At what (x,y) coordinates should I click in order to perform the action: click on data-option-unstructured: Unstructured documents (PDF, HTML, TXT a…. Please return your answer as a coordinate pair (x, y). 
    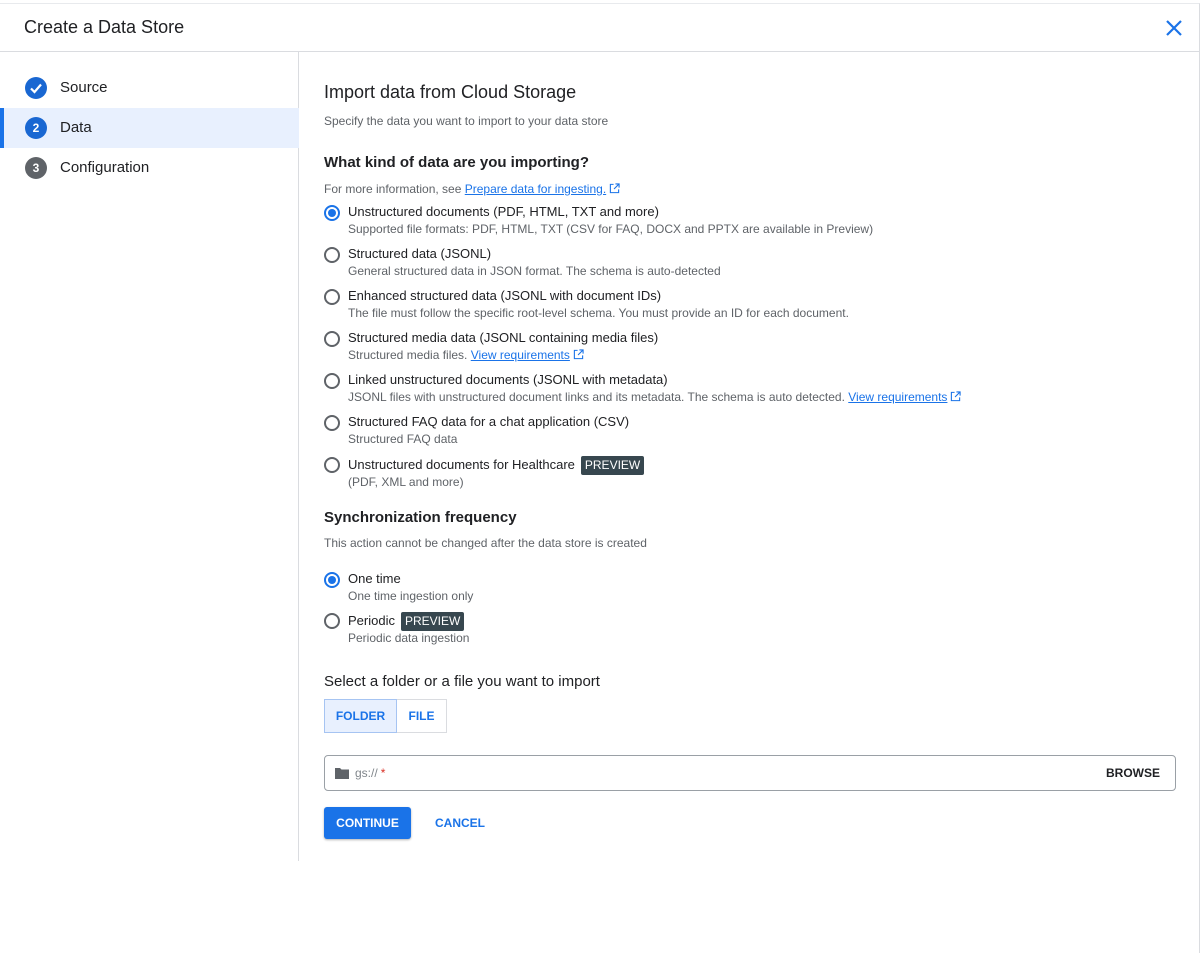
    Looking at the image, I should click on (754, 224).